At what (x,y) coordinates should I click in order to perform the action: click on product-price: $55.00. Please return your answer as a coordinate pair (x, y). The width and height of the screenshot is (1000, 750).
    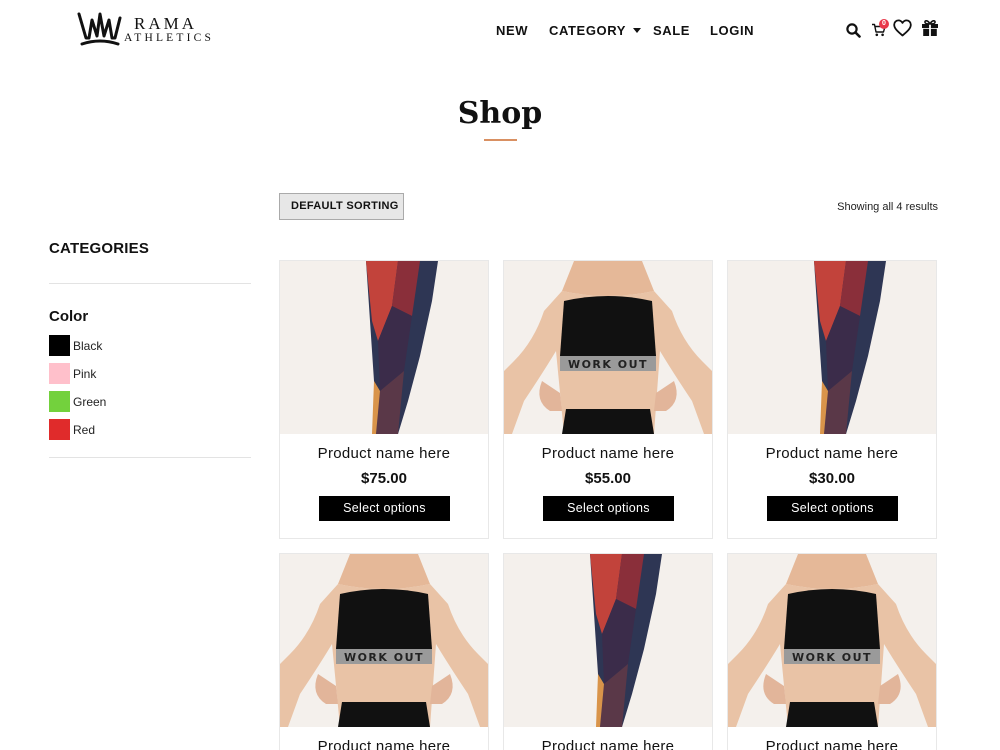
    Looking at the image, I should click on (608, 478).